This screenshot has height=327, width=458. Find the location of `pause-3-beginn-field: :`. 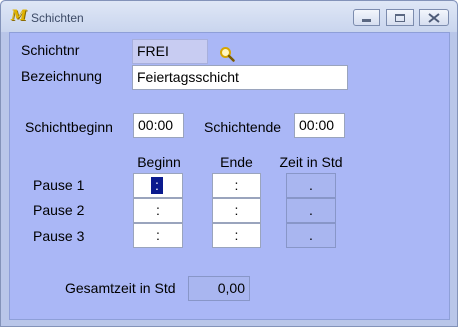

pause-3-beginn-field: : is located at coordinates (158, 235).